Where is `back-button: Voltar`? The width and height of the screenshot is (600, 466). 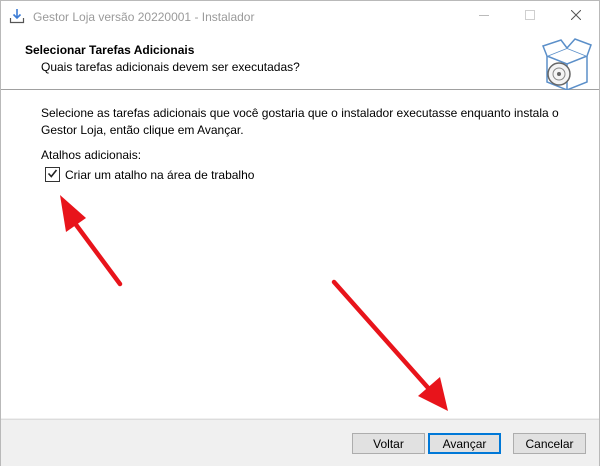 back-button: Voltar is located at coordinates (388, 443).